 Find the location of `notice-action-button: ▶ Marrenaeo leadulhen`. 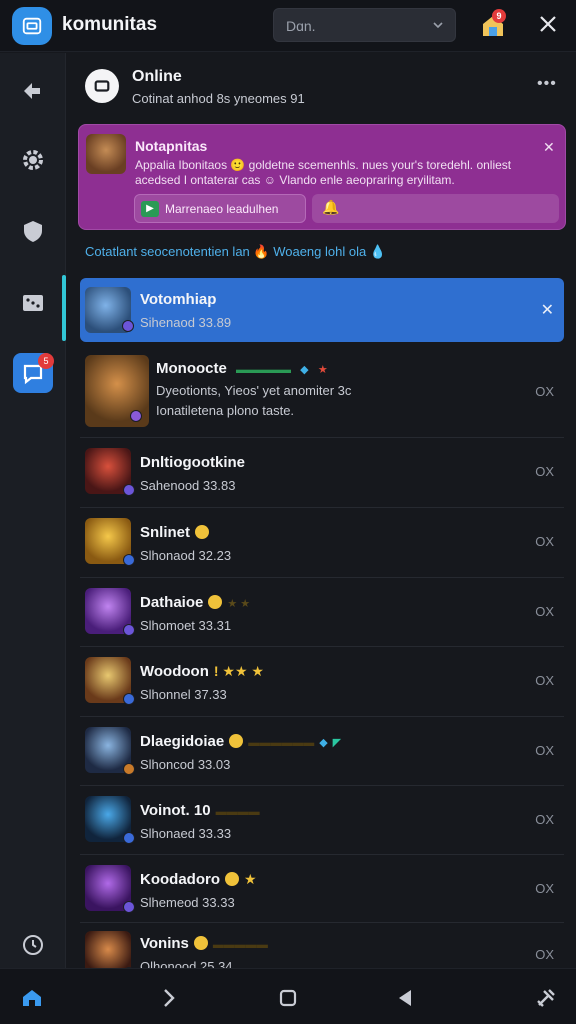

notice-action-button: ▶ Marrenaeo leadulhen is located at coordinates (220, 208).